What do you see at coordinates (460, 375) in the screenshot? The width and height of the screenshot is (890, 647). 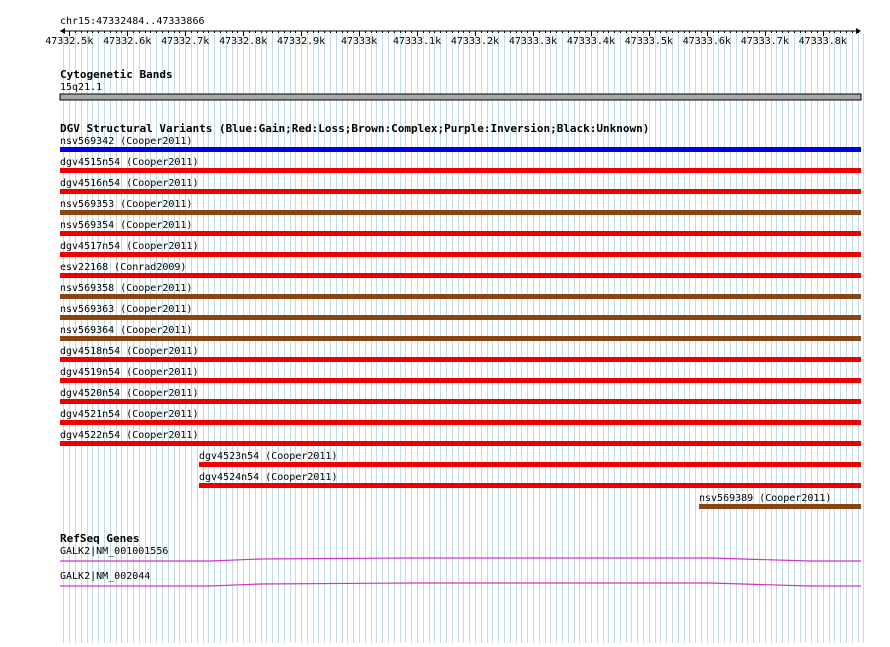 I see `dgv-feature: dgv4519n54 (Cooper2011)` at bounding box center [460, 375].